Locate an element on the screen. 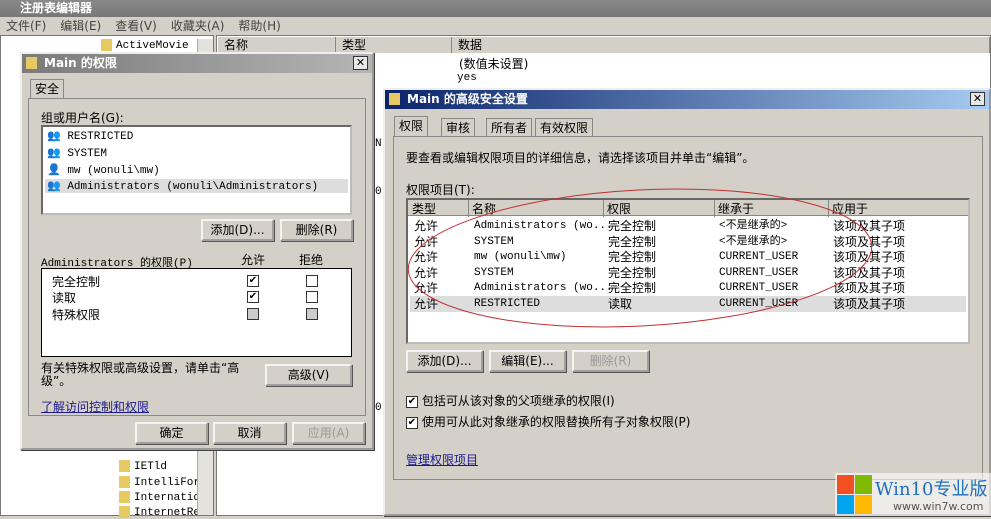  table-row: 允许 Administrators (wo... 完全控制 <不是继承的> 该项及其子项 is located at coordinates (688, 226).